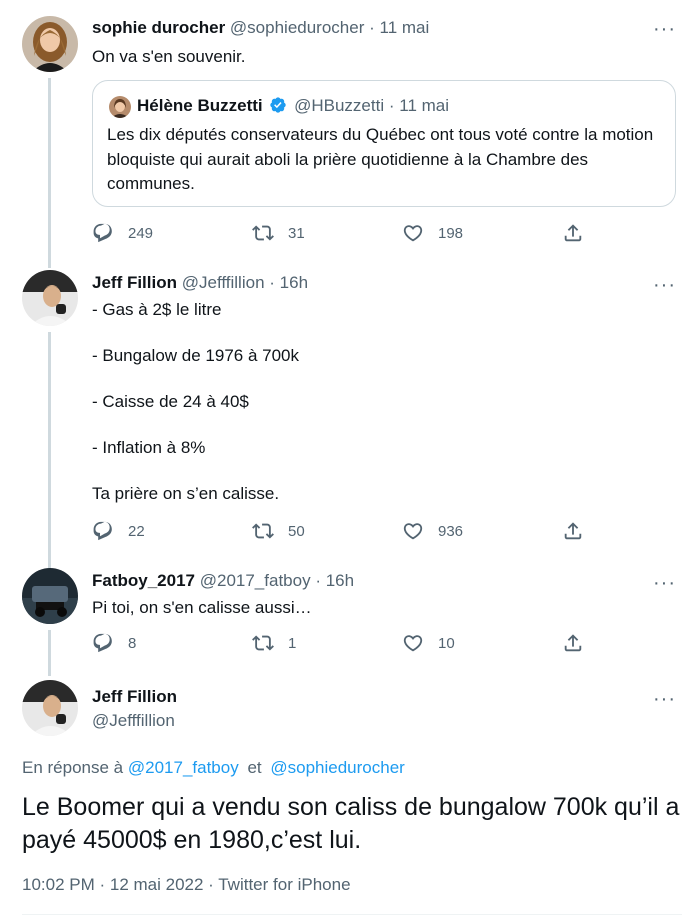 The image size is (700, 921). Describe the element at coordinates (73, 767) in the screenshot. I see `replying-prefix: En réponse à` at that location.